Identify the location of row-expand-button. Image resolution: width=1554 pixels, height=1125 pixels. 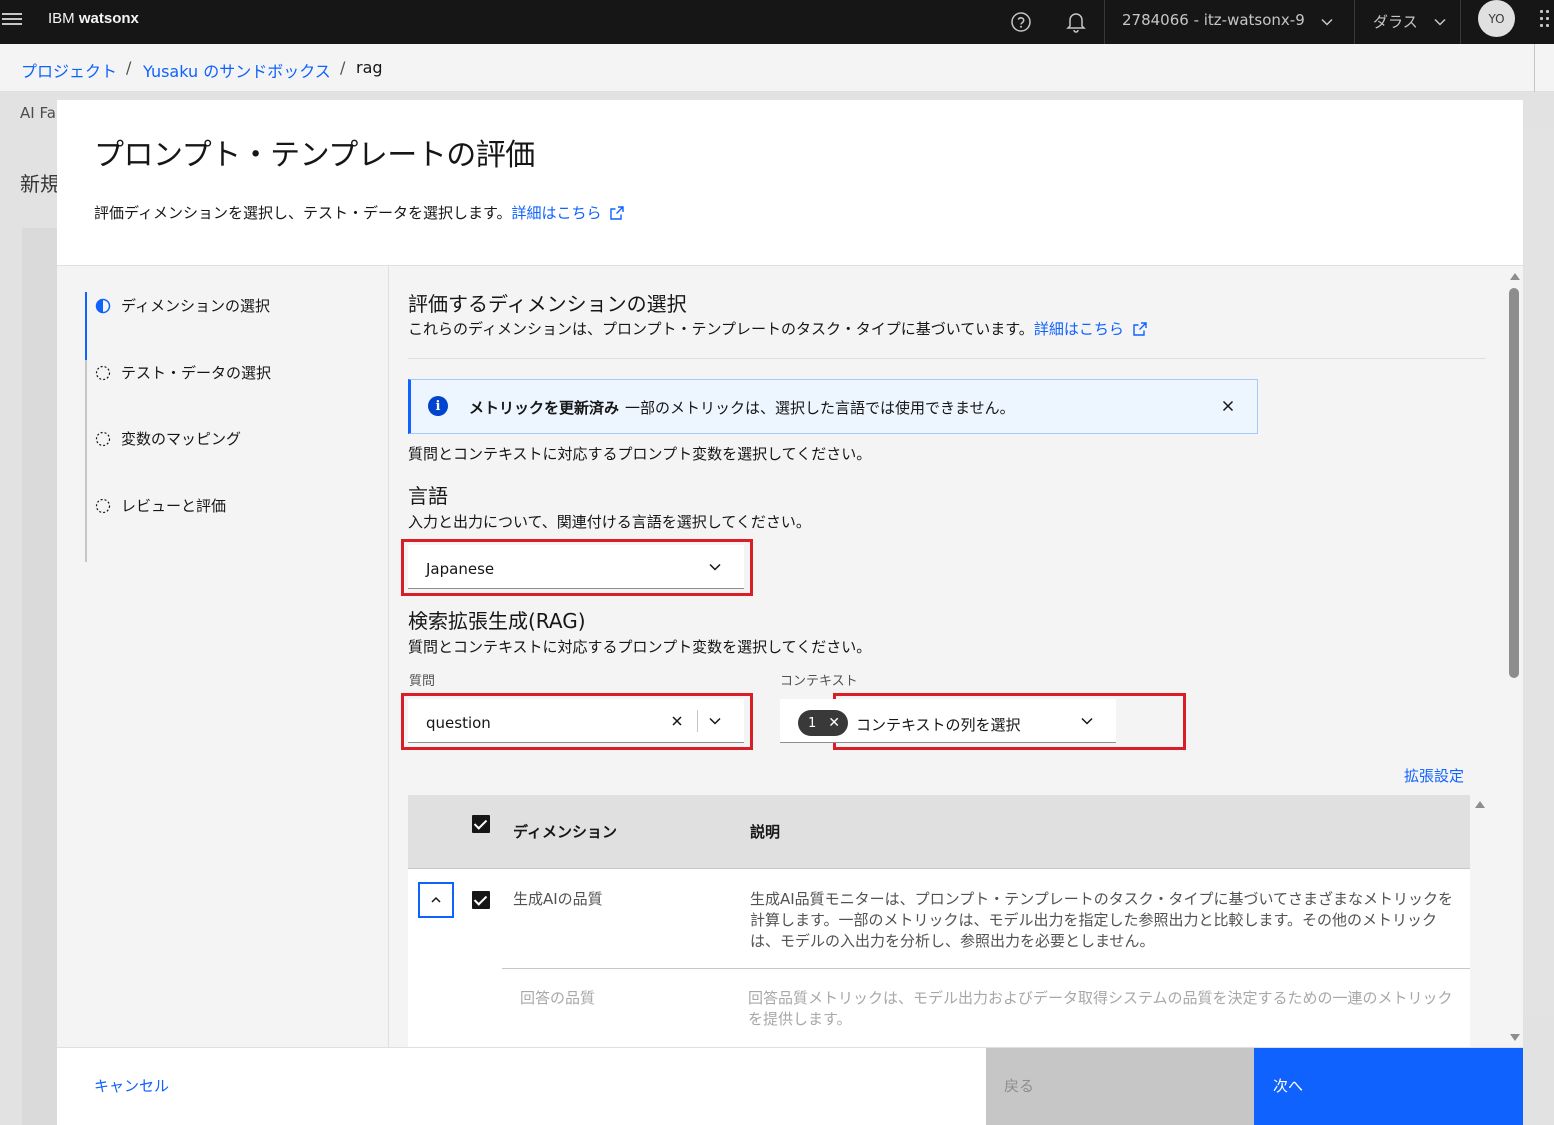
(436, 900).